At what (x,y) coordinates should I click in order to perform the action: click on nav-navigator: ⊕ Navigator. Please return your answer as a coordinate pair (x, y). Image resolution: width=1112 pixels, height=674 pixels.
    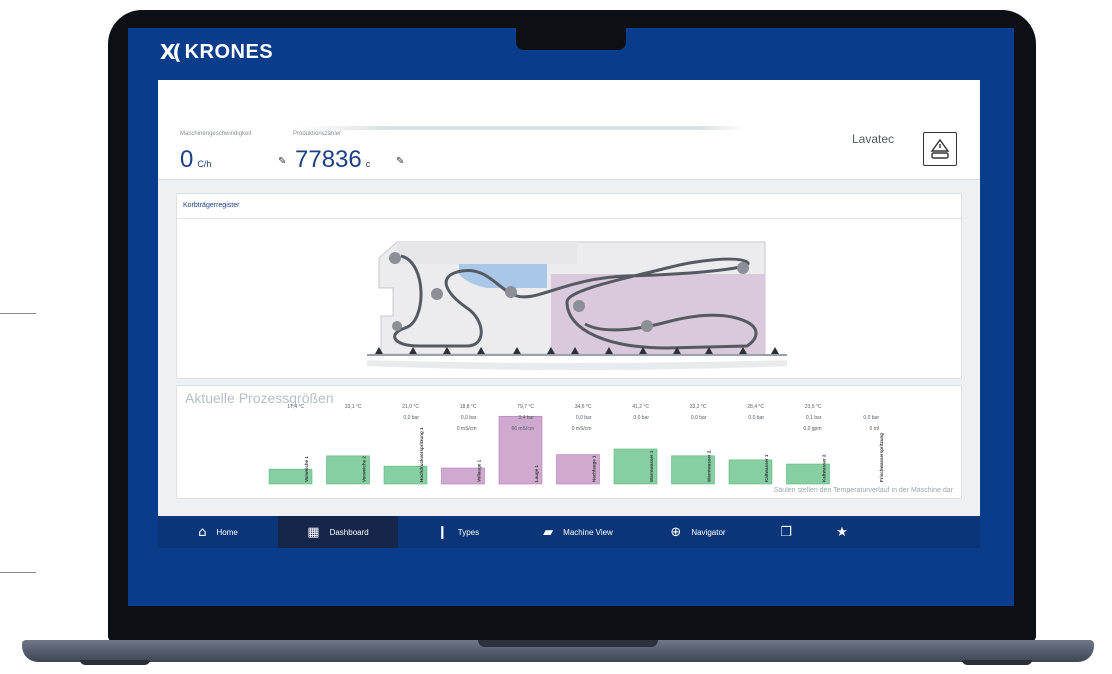
    Looking at the image, I should click on (698, 532).